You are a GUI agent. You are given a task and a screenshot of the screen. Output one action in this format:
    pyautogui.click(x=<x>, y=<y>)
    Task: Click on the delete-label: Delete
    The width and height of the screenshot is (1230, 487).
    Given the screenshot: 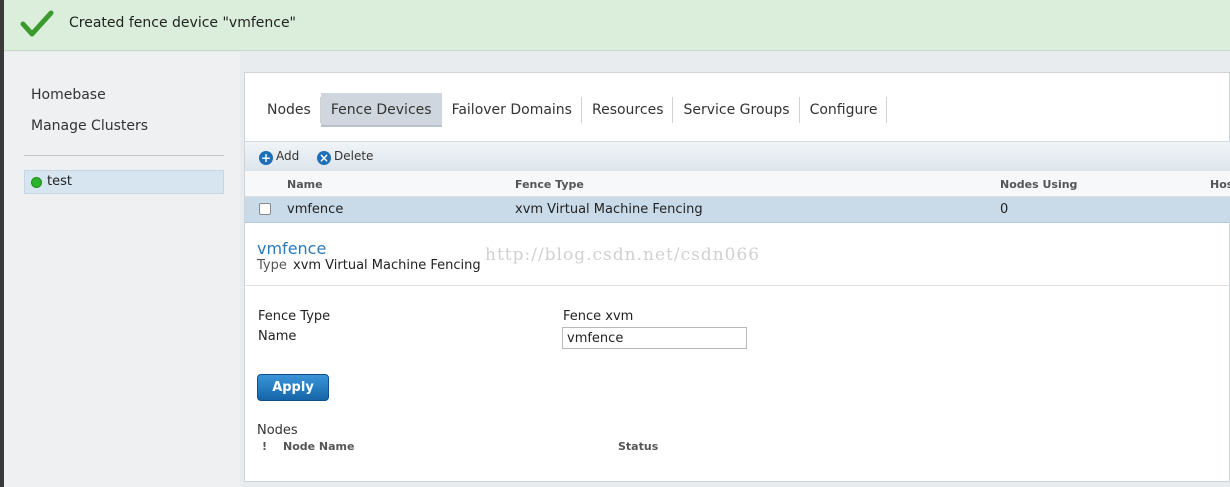 What is the action you would take?
    pyautogui.click(x=354, y=156)
    